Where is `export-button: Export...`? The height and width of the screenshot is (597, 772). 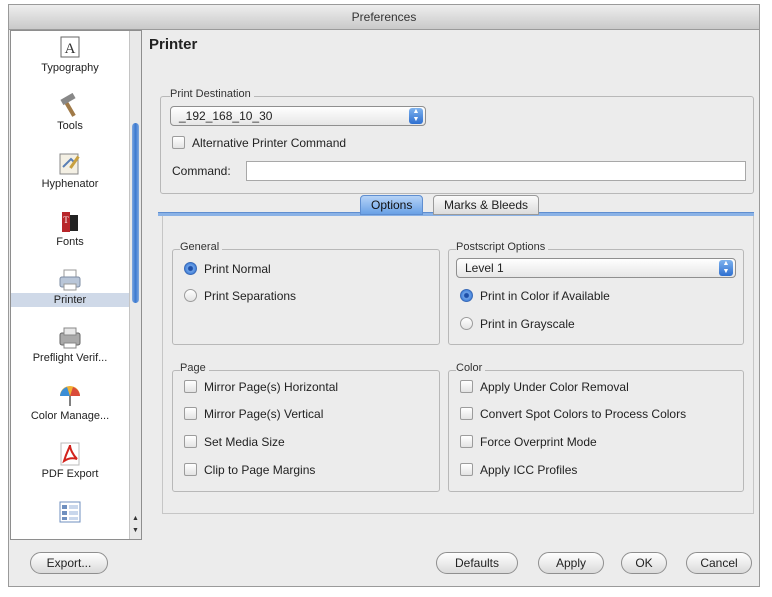
export-button: Export... is located at coordinates (69, 563).